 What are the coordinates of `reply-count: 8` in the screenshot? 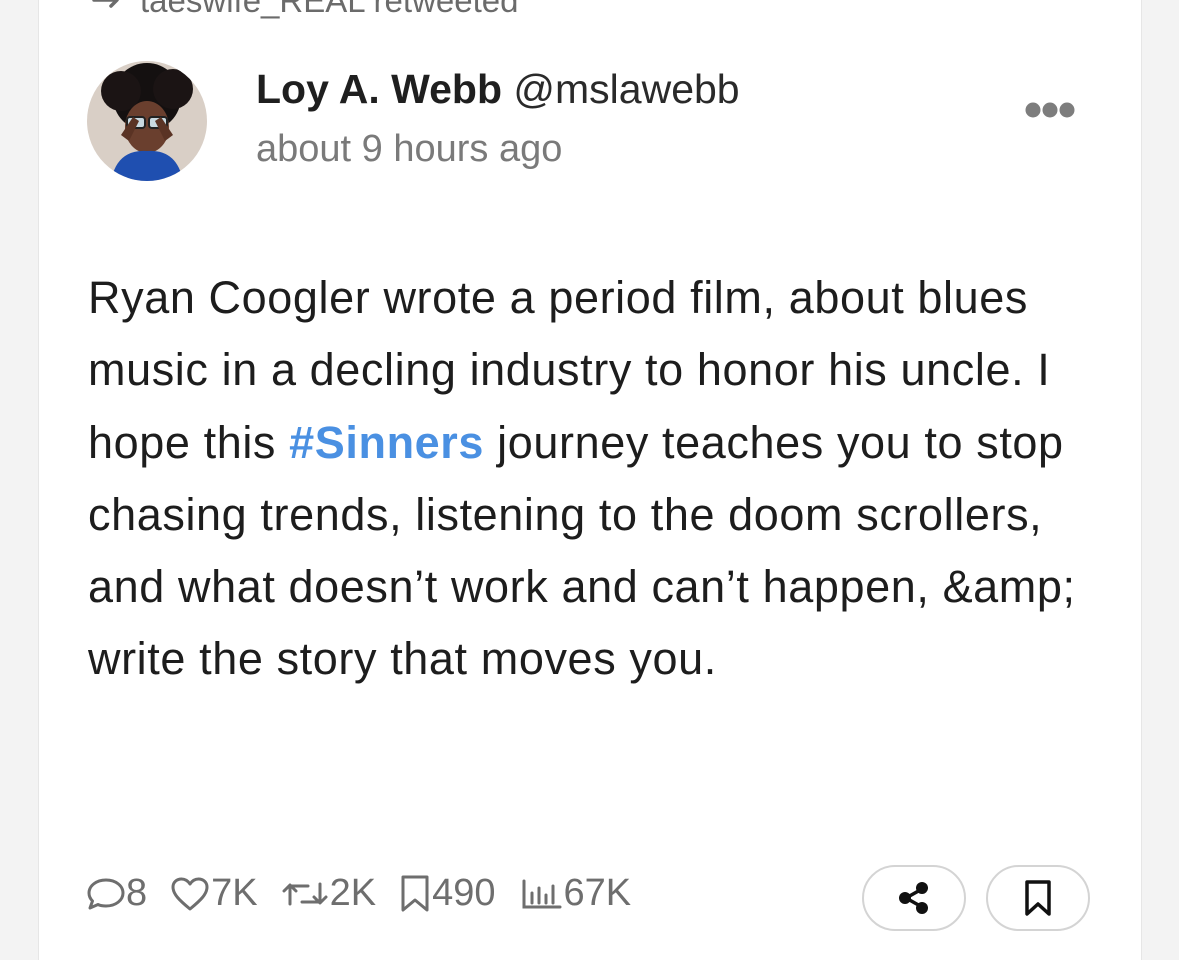 It's located at (137, 893).